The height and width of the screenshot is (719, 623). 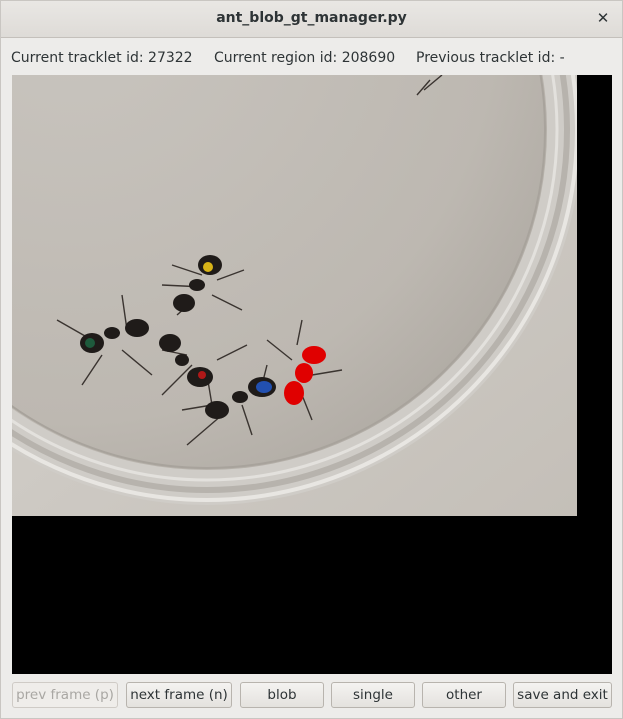 I want to click on title-bar: ant_blob_gt_manager.py ✕, so click(x=311, y=19).